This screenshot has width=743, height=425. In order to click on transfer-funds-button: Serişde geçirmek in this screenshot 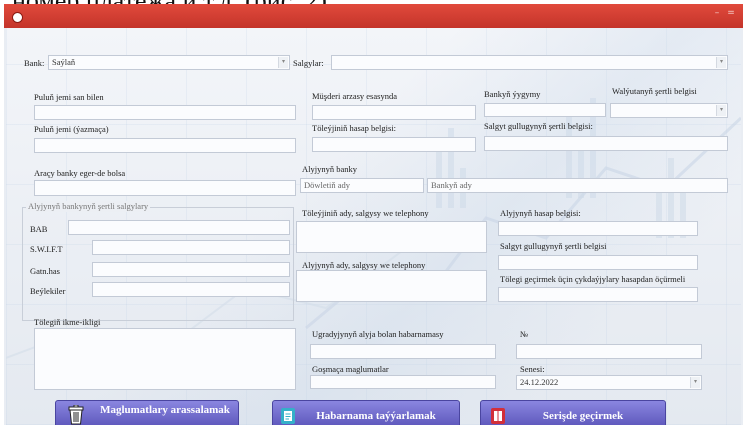, I will do `click(573, 412)`.